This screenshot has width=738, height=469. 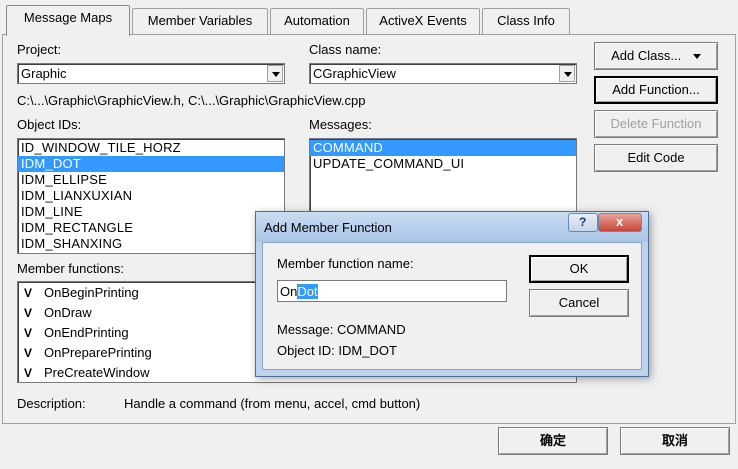 What do you see at coordinates (345, 49) in the screenshot?
I see `class-name-label: Class name:` at bounding box center [345, 49].